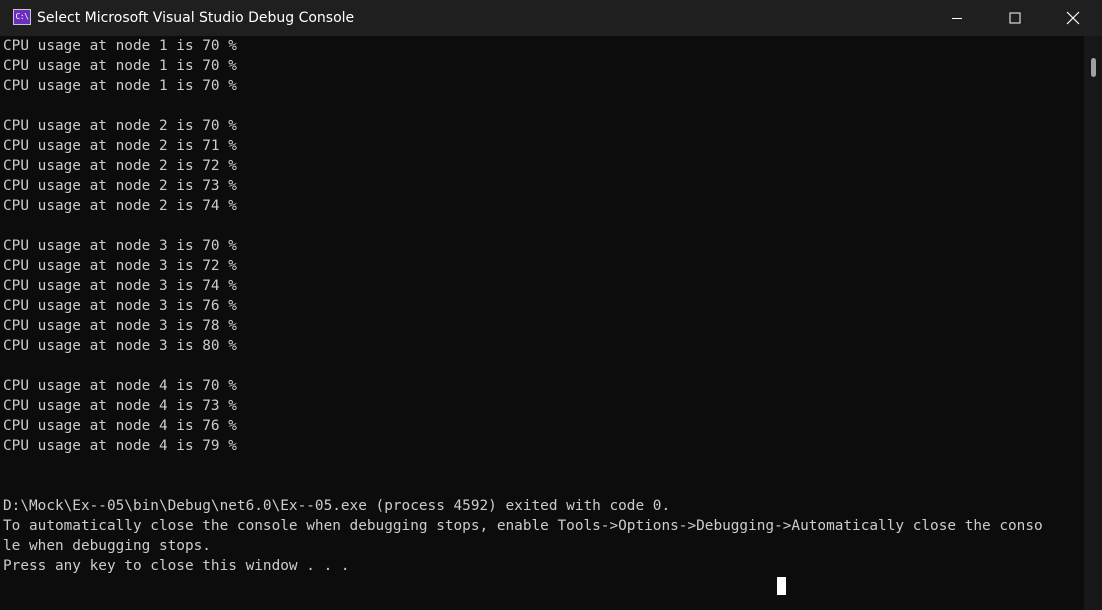 The image size is (1102, 610). I want to click on console-line: CPU usage at node 3 is 76 %, so click(120, 306).